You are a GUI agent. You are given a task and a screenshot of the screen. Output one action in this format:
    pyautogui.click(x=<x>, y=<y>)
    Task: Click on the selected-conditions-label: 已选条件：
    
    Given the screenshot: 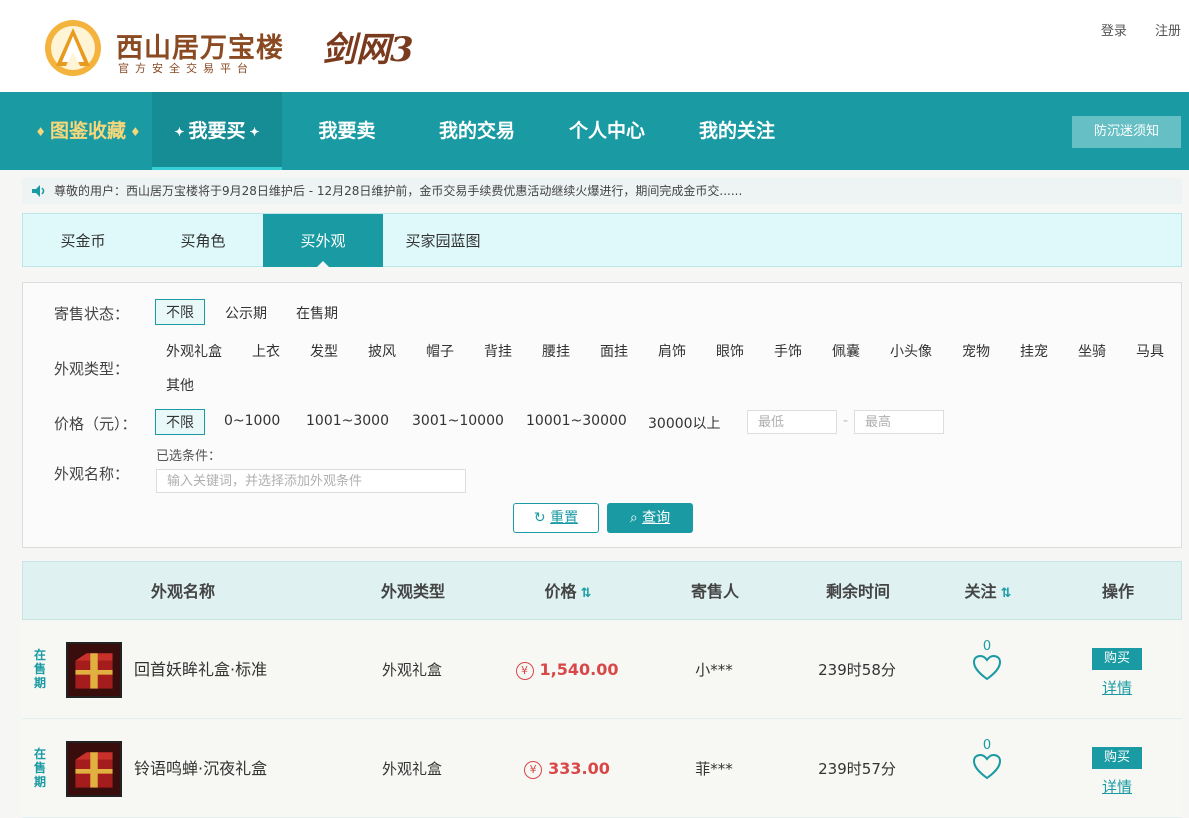 What is the action you would take?
    pyautogui.click(x=189, y=456)
    